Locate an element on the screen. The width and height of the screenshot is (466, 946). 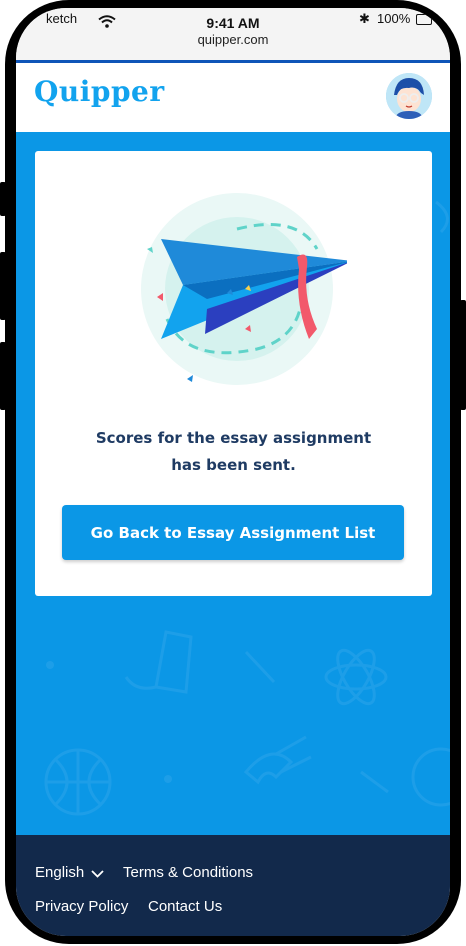
volume-up-button is located at coordinates (3, 286).